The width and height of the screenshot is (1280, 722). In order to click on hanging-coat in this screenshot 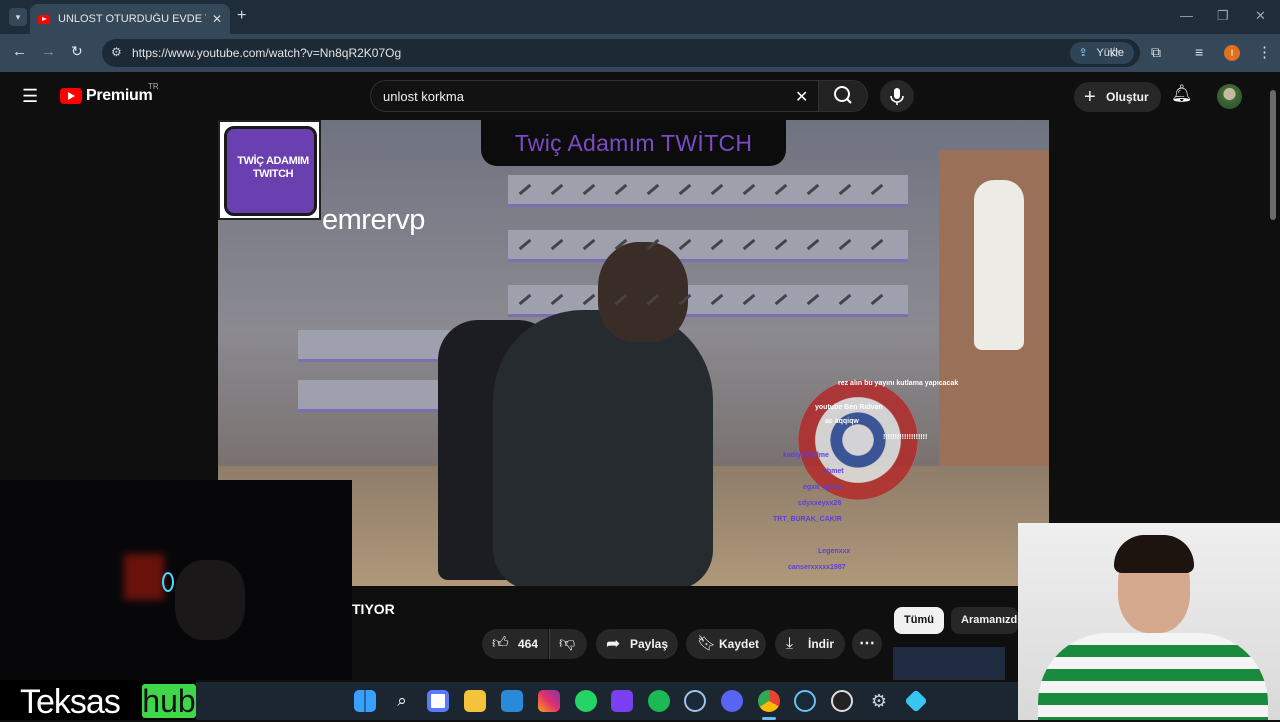, I will do `click(999, 265)`.